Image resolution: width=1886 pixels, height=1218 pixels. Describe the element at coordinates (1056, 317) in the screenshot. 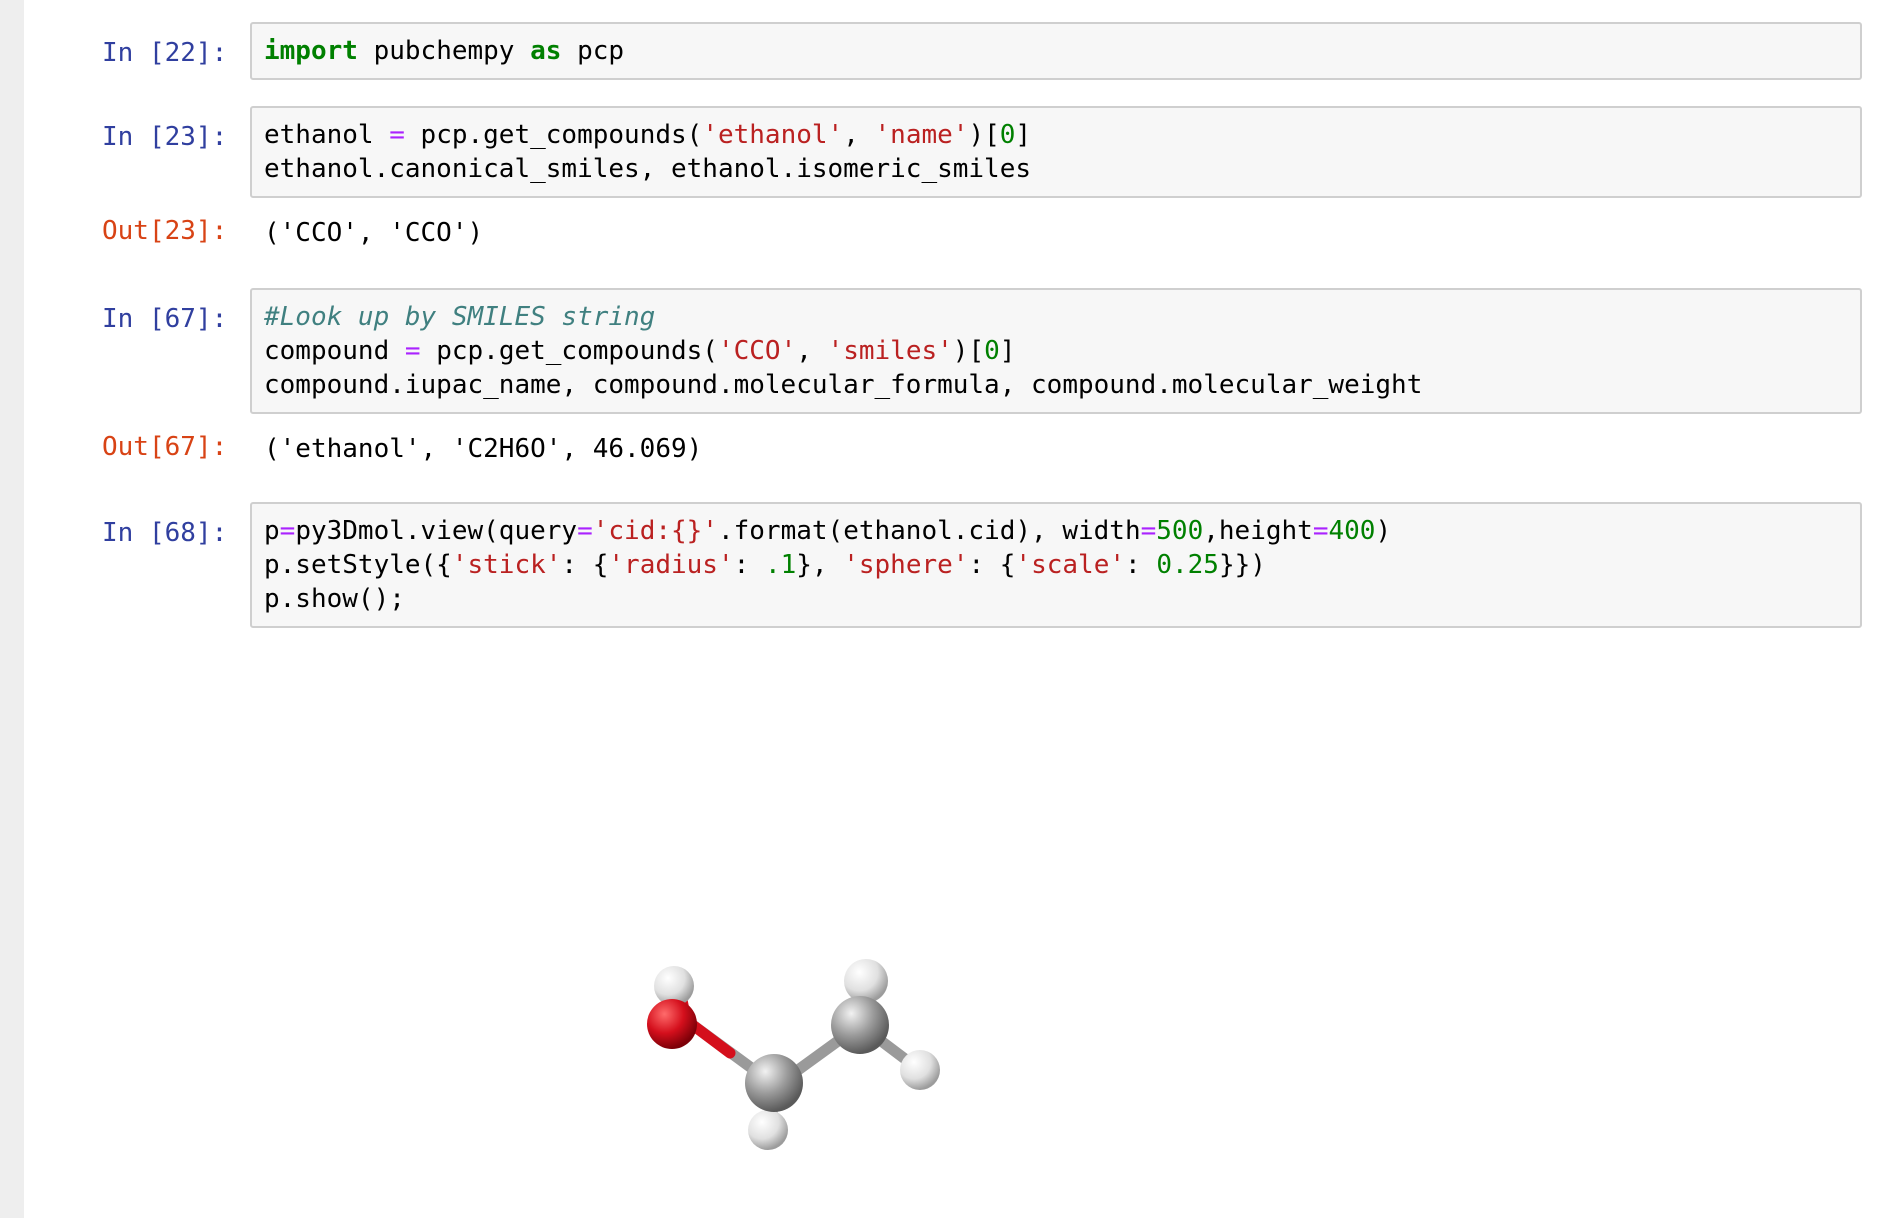

I see `code-line: #Look up by SMILES string` at that location.